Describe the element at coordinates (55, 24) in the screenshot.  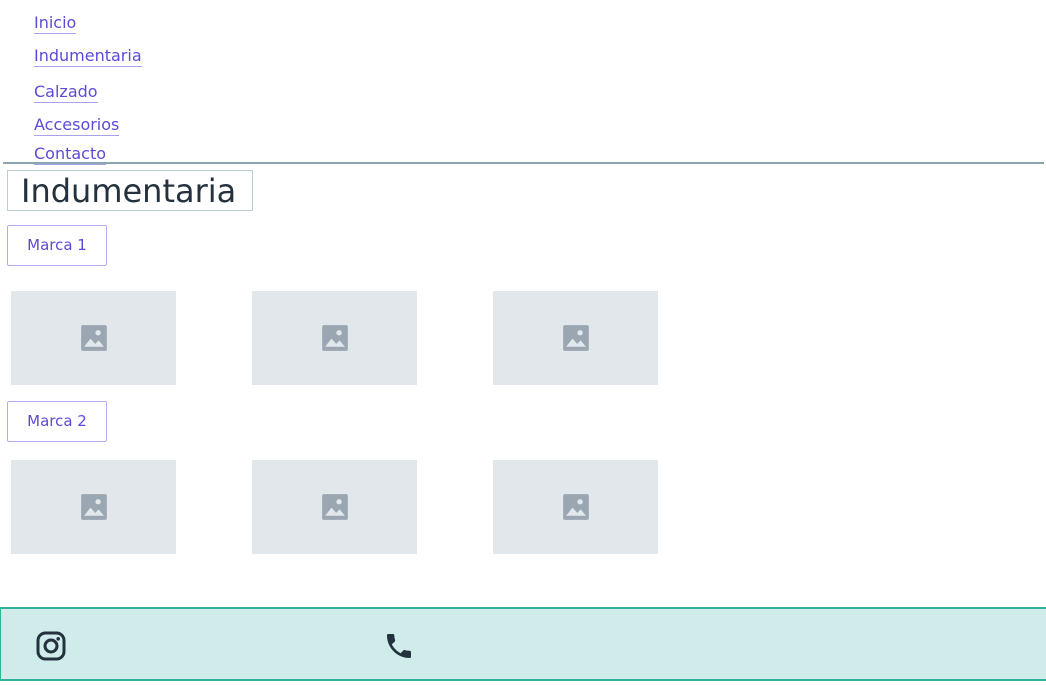
I see `nav-link-inicio: Inicio` at that location.